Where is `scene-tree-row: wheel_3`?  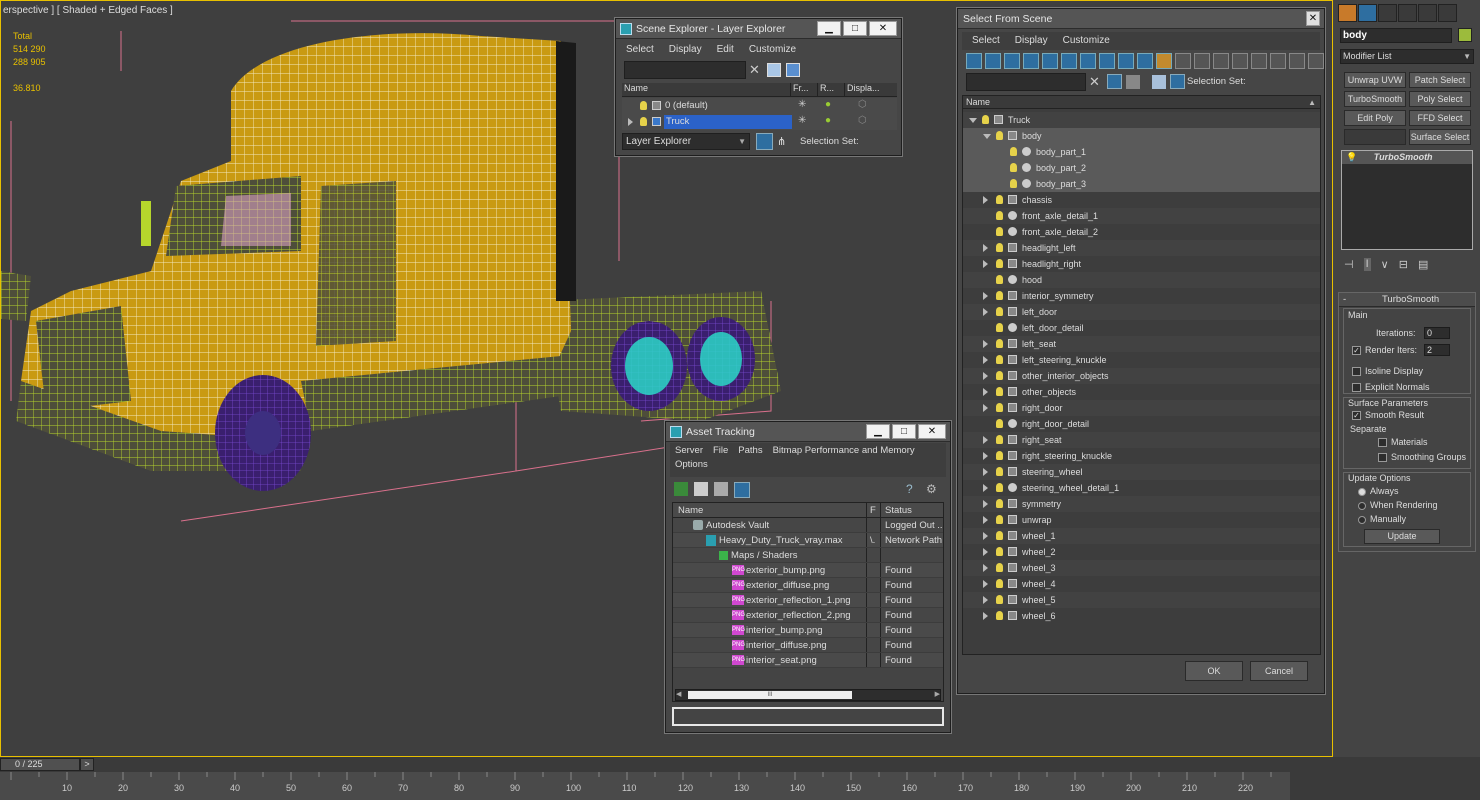
scene-tree-row: wheel_3 is located at coordinates (1141, 568).